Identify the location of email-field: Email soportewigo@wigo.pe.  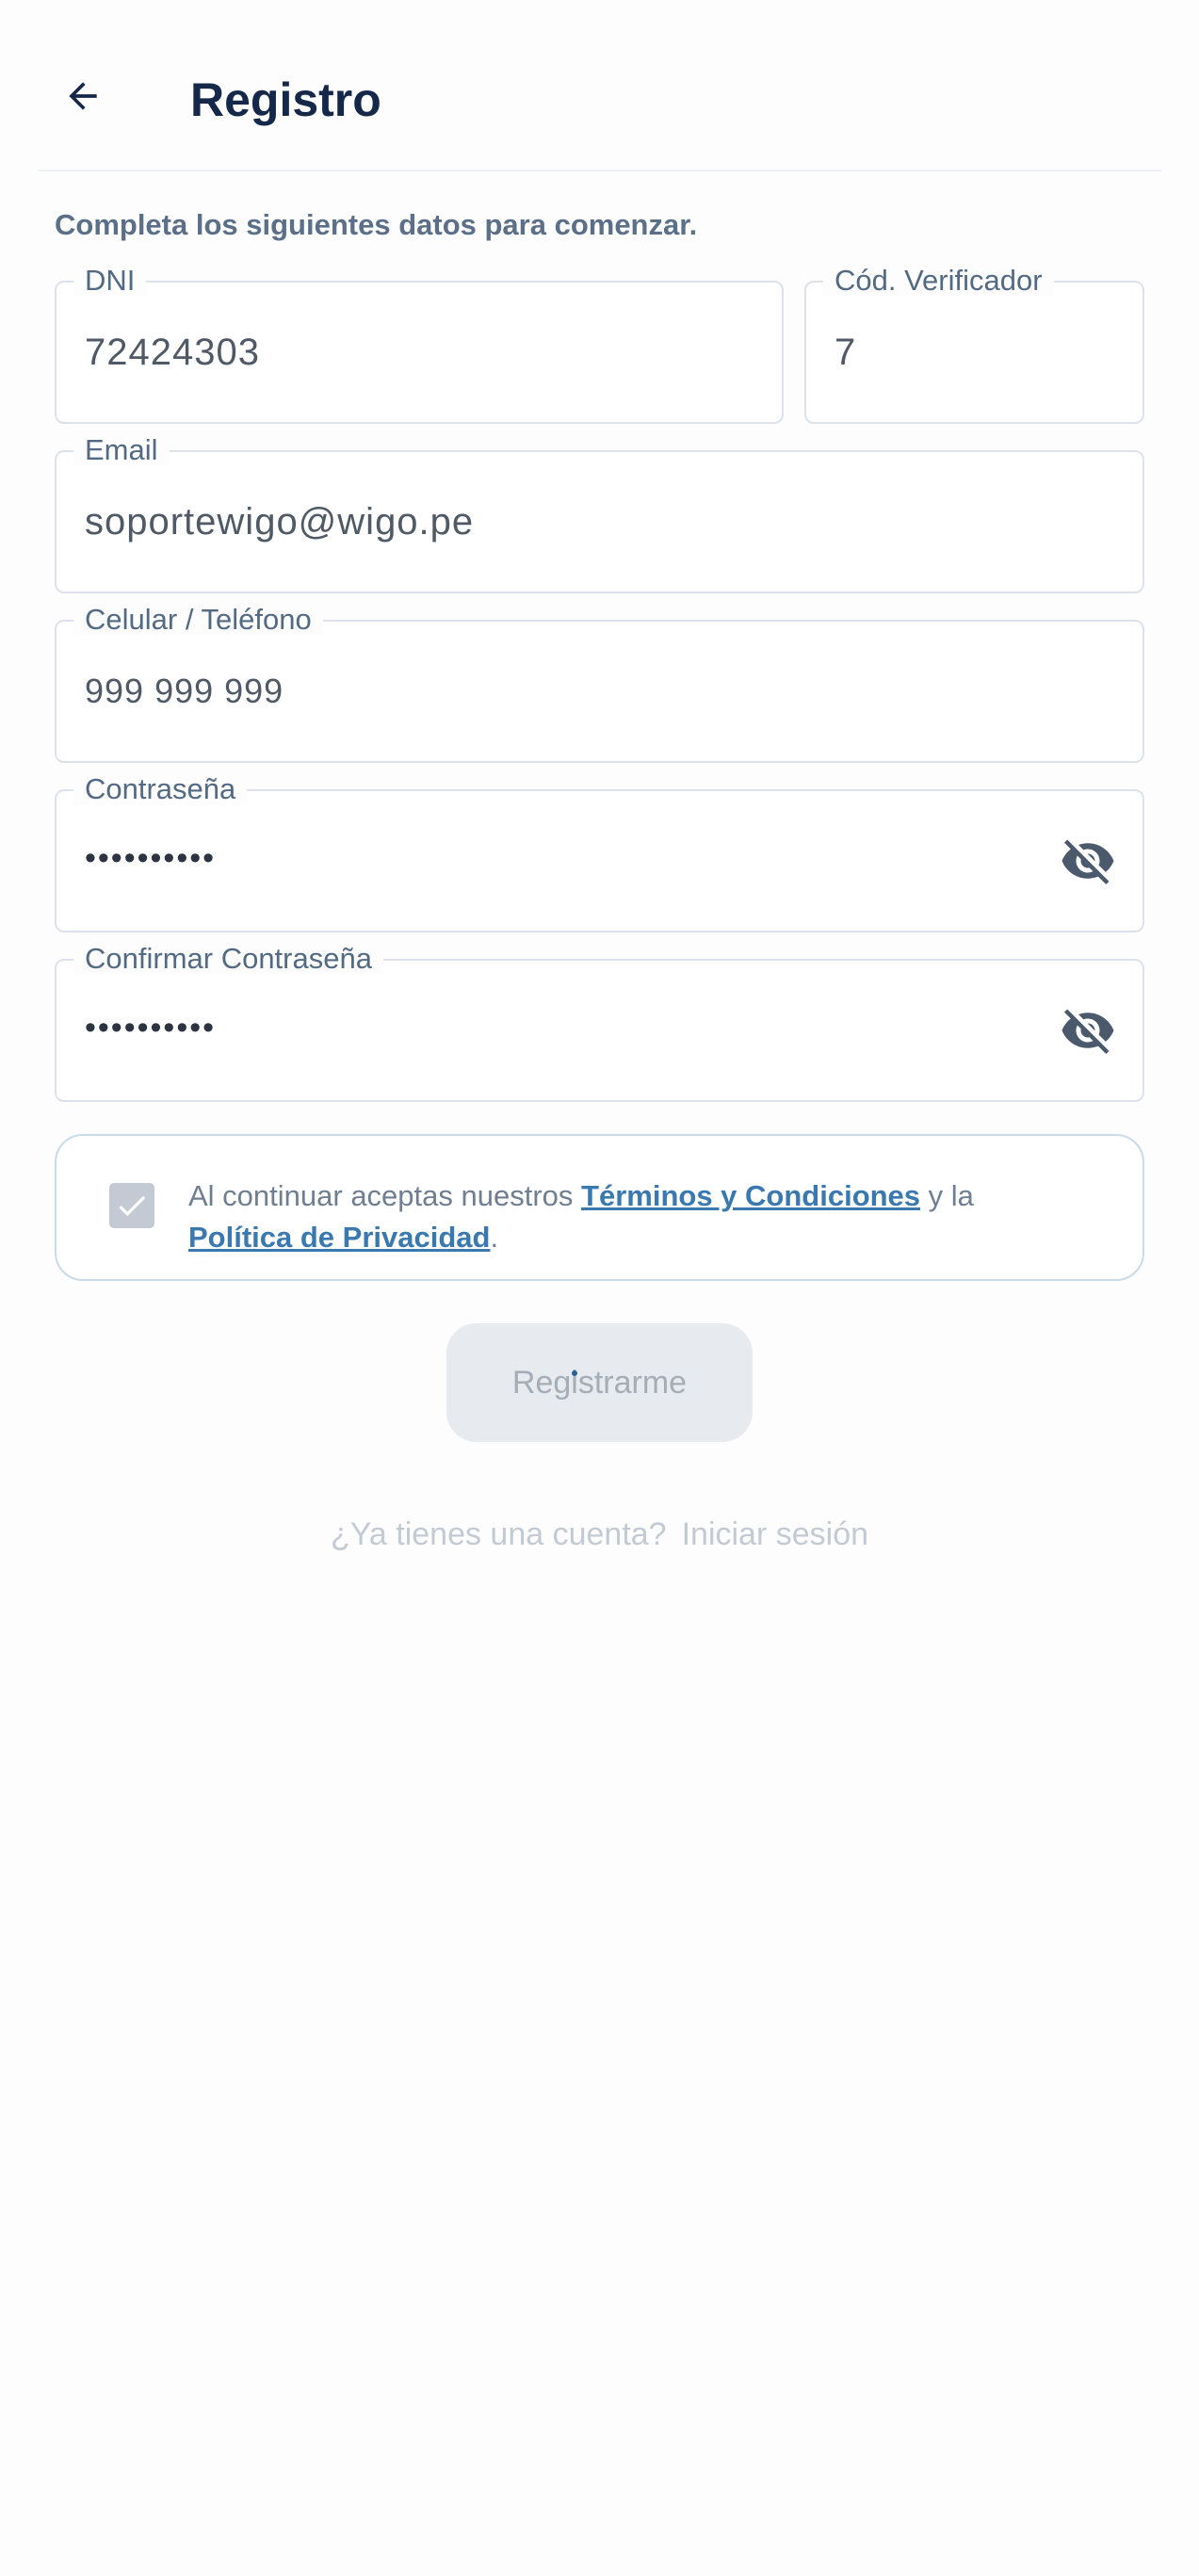
(599, 513).